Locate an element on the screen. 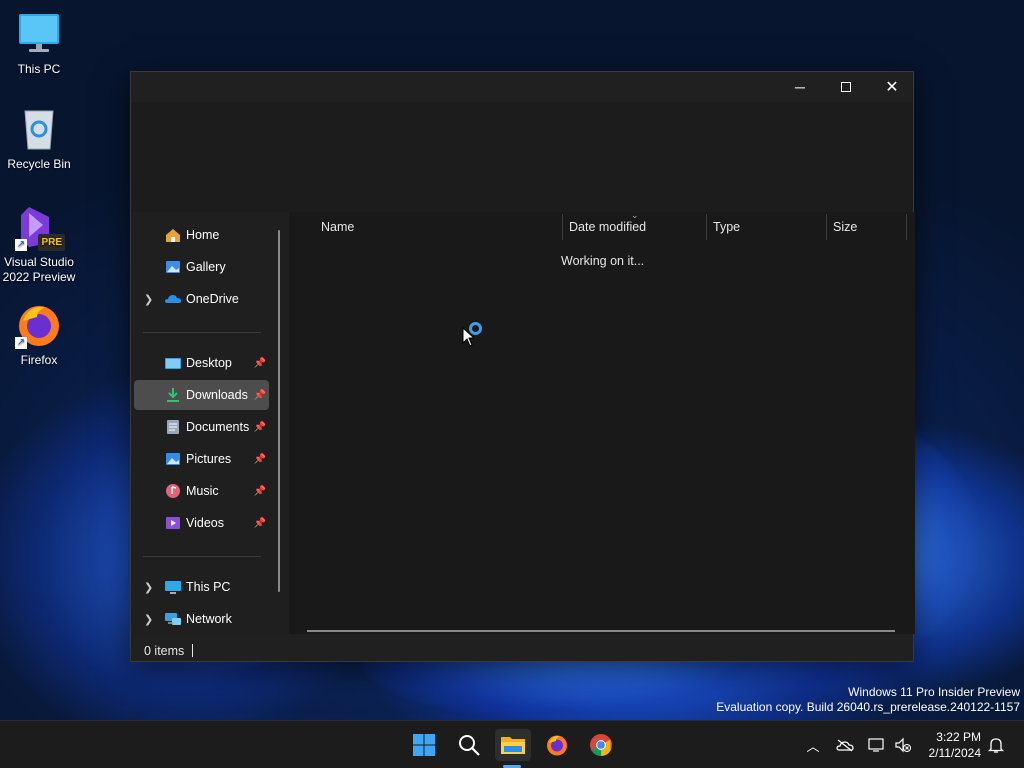 The height and width of the screenshot is (768, 1024). nav-item-label: Network is located at coordinates (209, 619).